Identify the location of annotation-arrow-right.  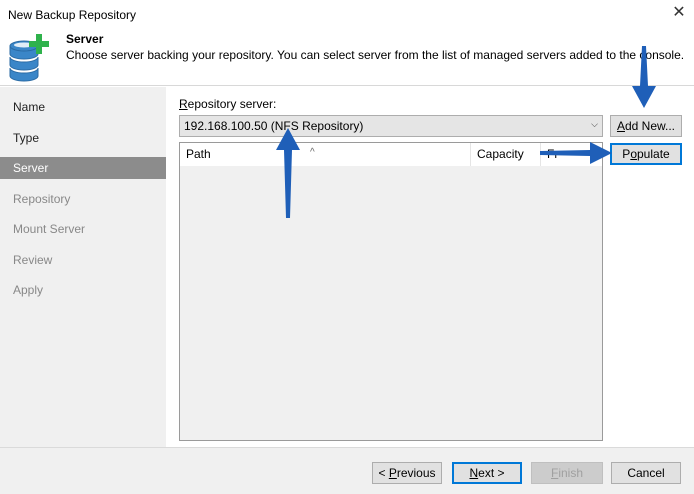
(576, 153).